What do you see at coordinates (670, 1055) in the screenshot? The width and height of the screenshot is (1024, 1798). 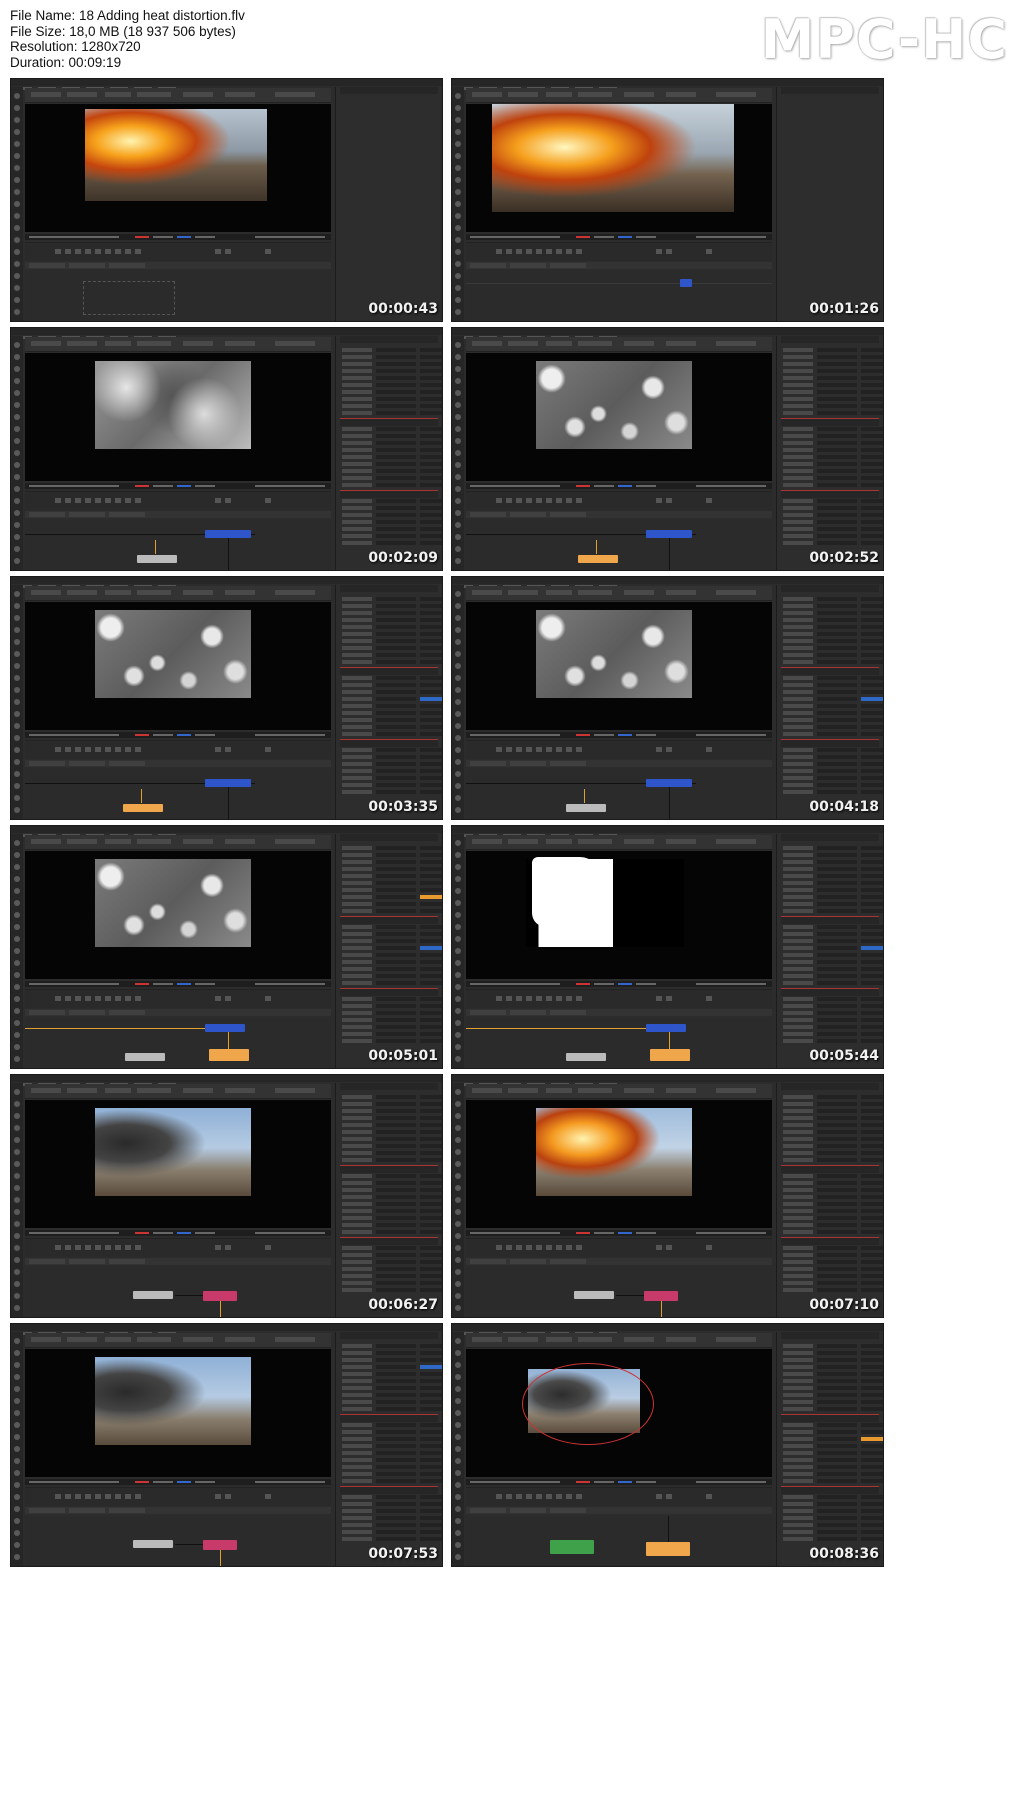 I see `node-copy` at bounding box center [670, 1055].